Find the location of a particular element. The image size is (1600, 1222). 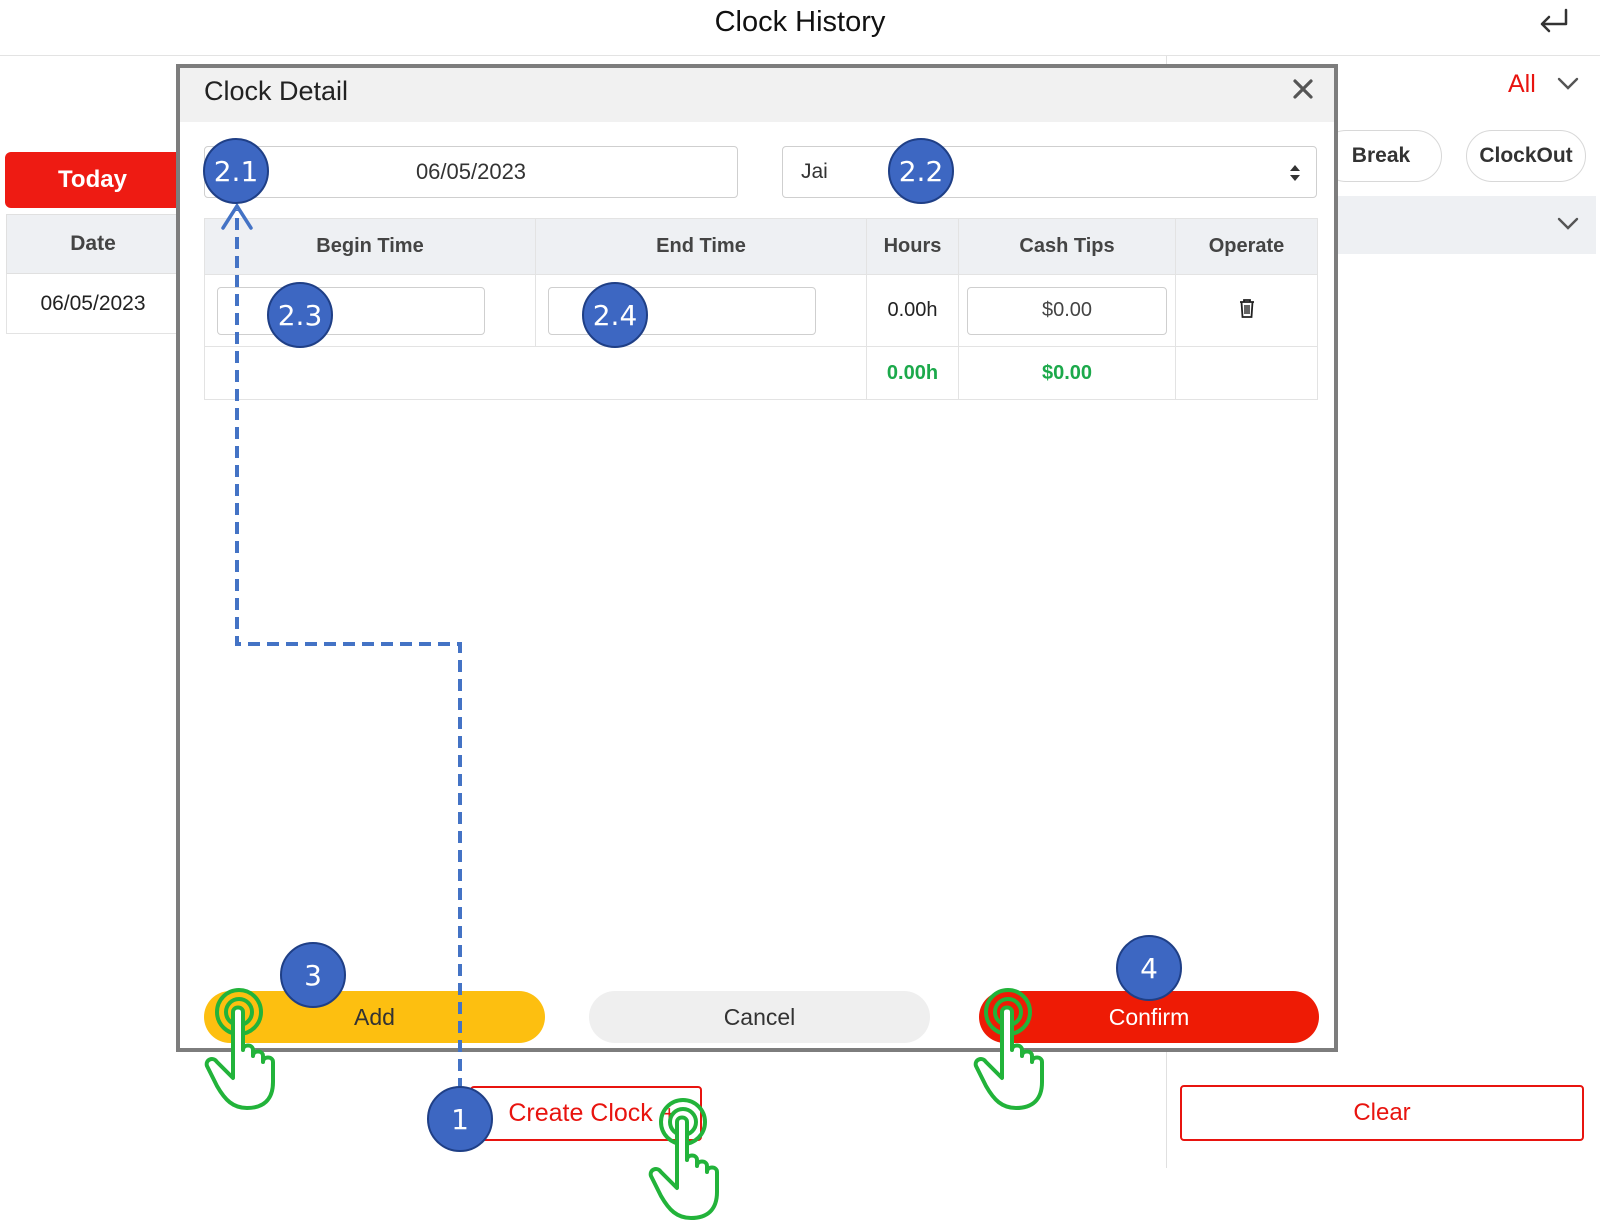

cash-tips-header: Cash Tips is located at coordinates (1067, 246).